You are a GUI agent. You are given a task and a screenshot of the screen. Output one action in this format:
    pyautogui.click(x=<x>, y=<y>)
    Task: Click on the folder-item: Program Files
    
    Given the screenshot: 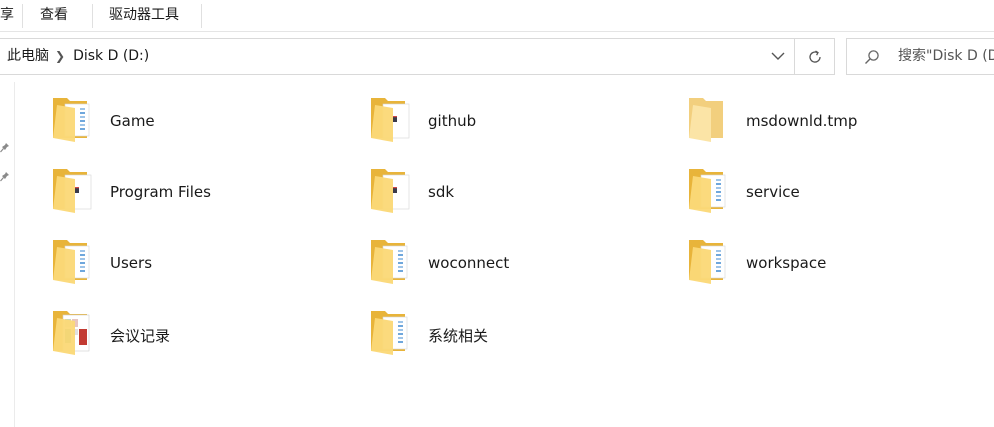 What is the action you would take?
    pyautogui.click(x=201, y=196)
    